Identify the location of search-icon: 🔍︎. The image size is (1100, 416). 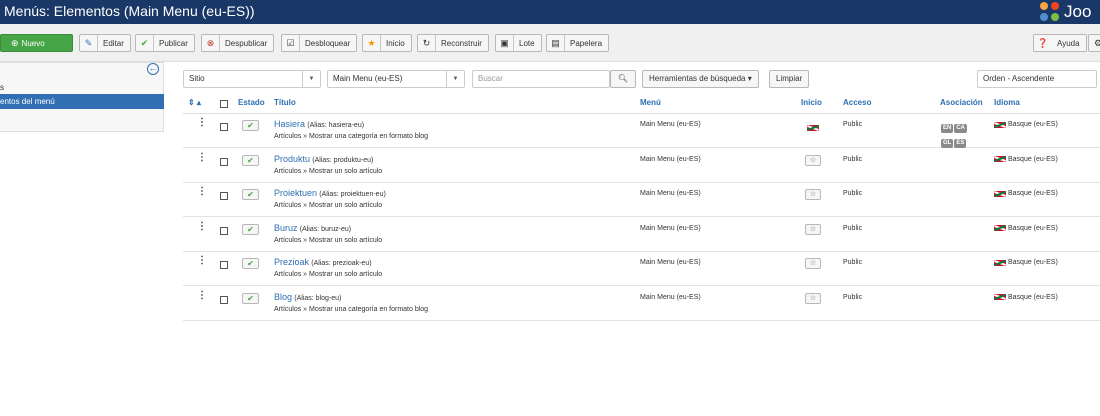
(623, 78).